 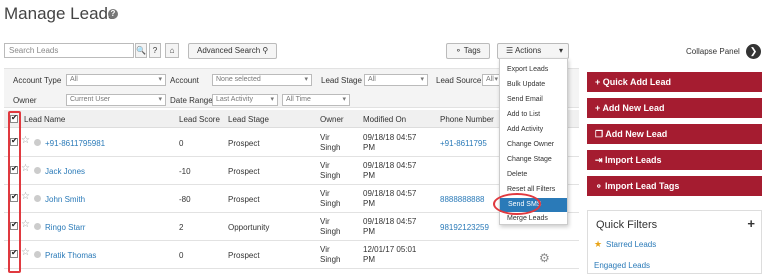 I want to click on lead-score: -10, so click(x=185, y=171).